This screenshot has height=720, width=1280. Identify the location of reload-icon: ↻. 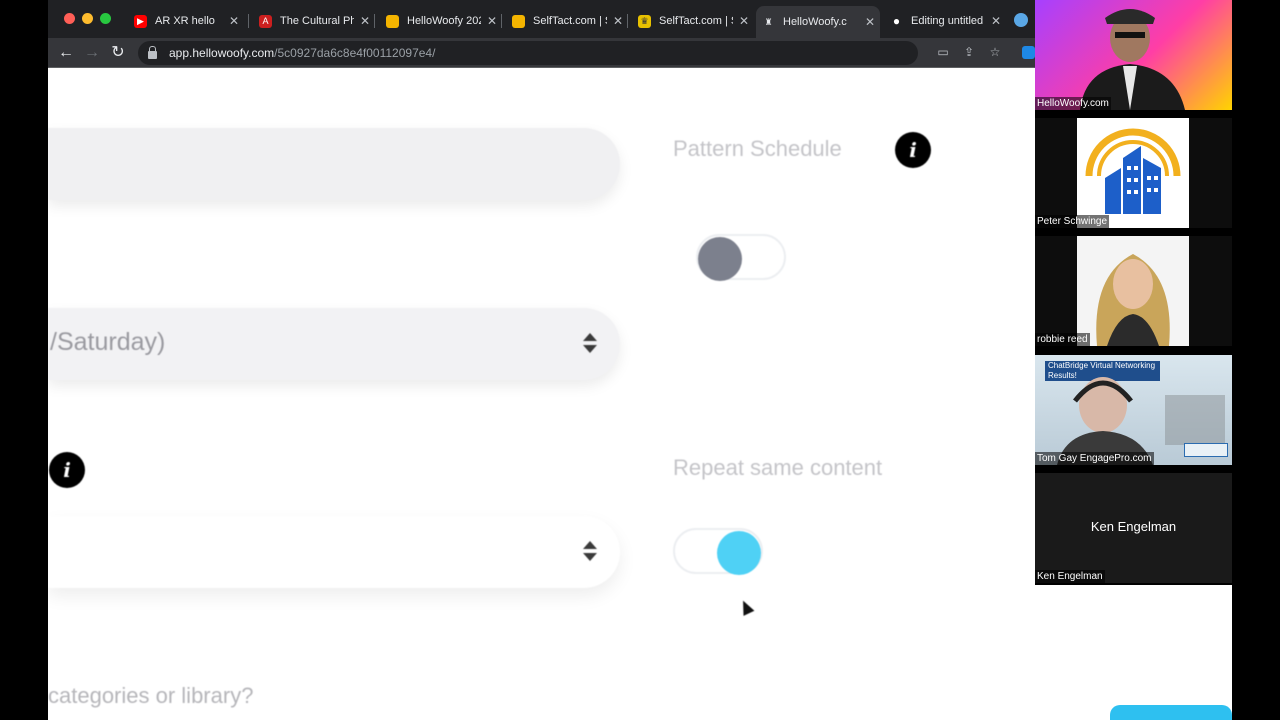
(118, 53).